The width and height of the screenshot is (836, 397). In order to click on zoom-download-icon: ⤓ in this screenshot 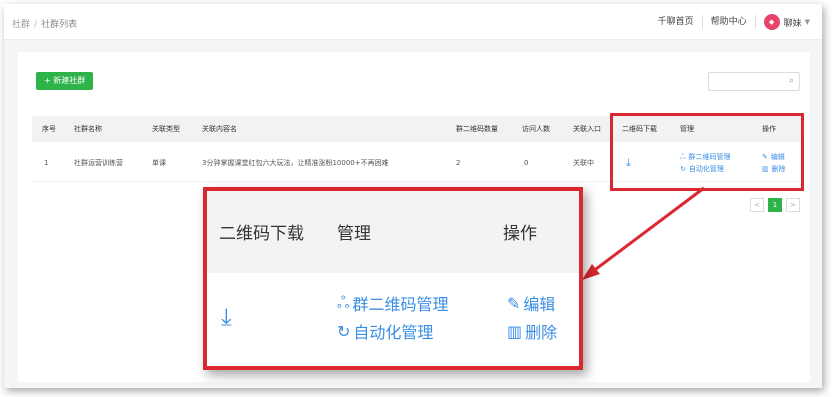, I will do `click(226, 317)`.